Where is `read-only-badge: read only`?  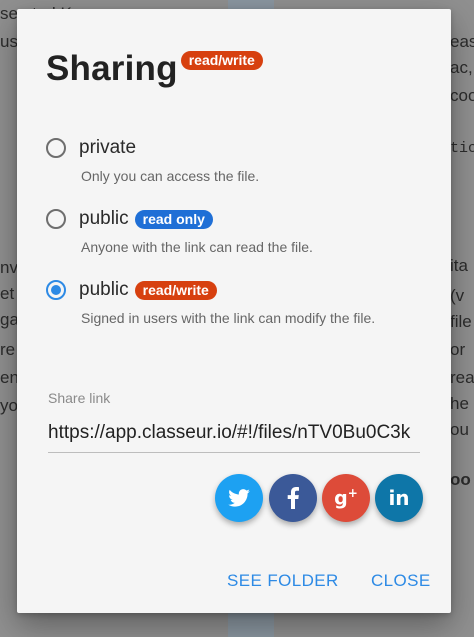 read-only-badge: read only is located at coordinates (173, 219).